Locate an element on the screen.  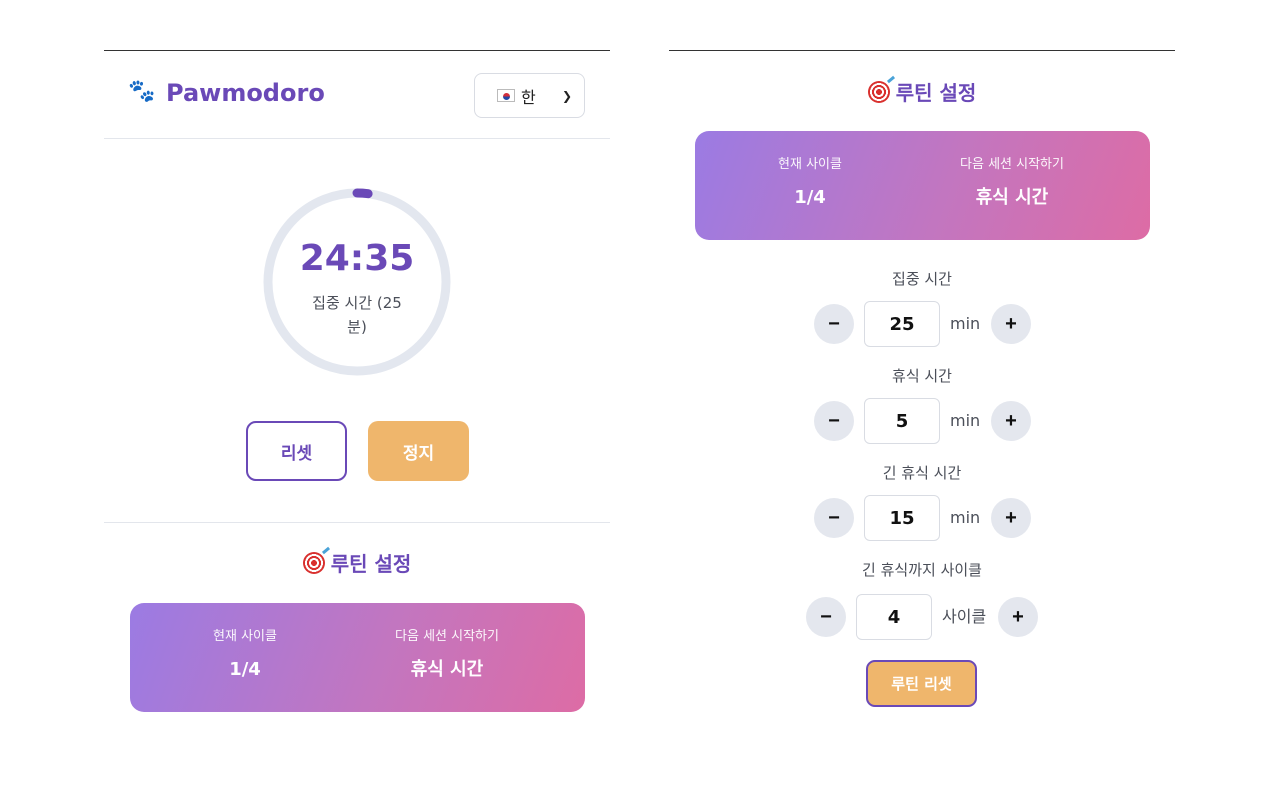
language-selected-value: 한 is located at coordinates (528, 97).